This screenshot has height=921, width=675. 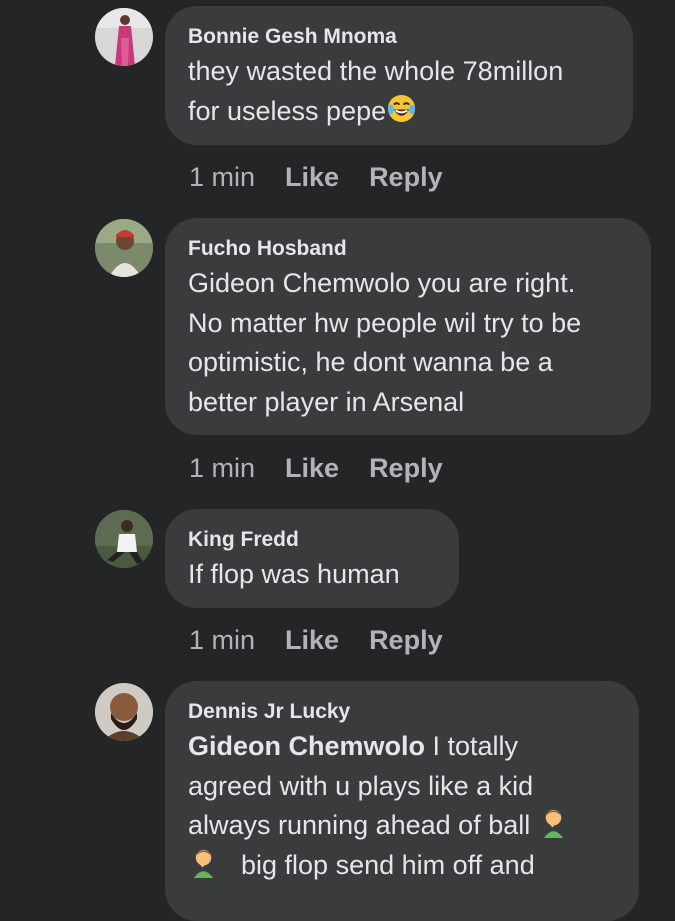 I want to click on comment-author: King Fredd, so click(x=312, y=540).